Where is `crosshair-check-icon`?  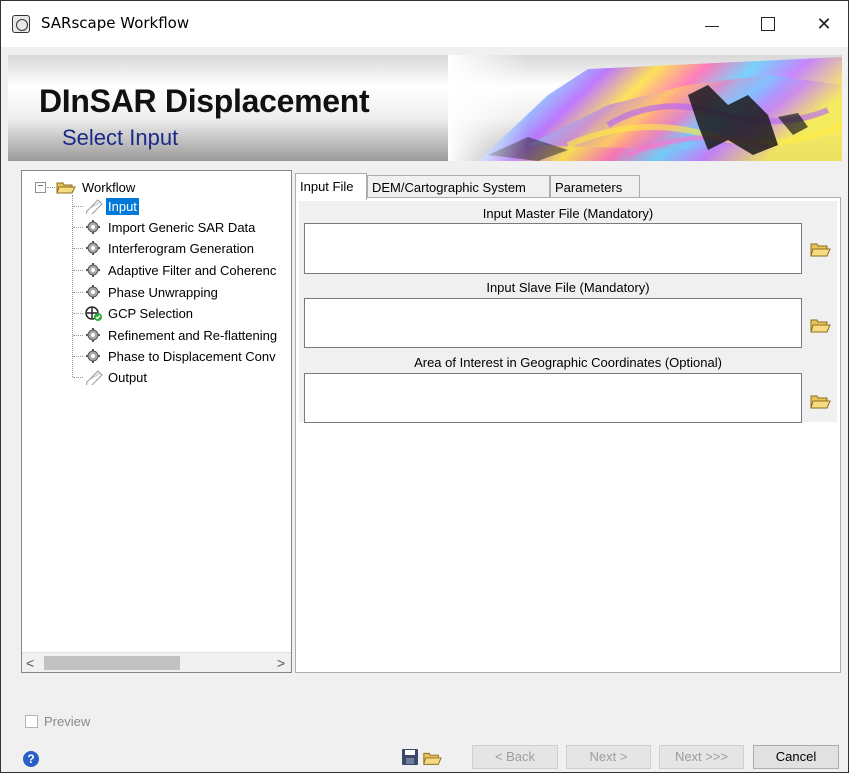 crosshair-check-icon is located at coordinates (93, 313).